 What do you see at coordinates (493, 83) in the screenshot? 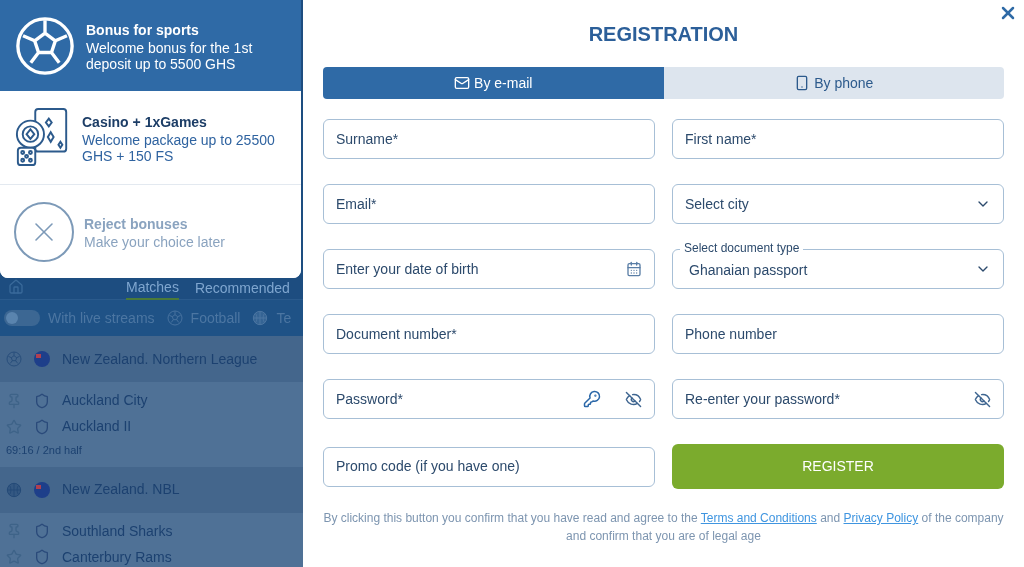
I see `tab: By e-mail` at bounding box center [493, 83].